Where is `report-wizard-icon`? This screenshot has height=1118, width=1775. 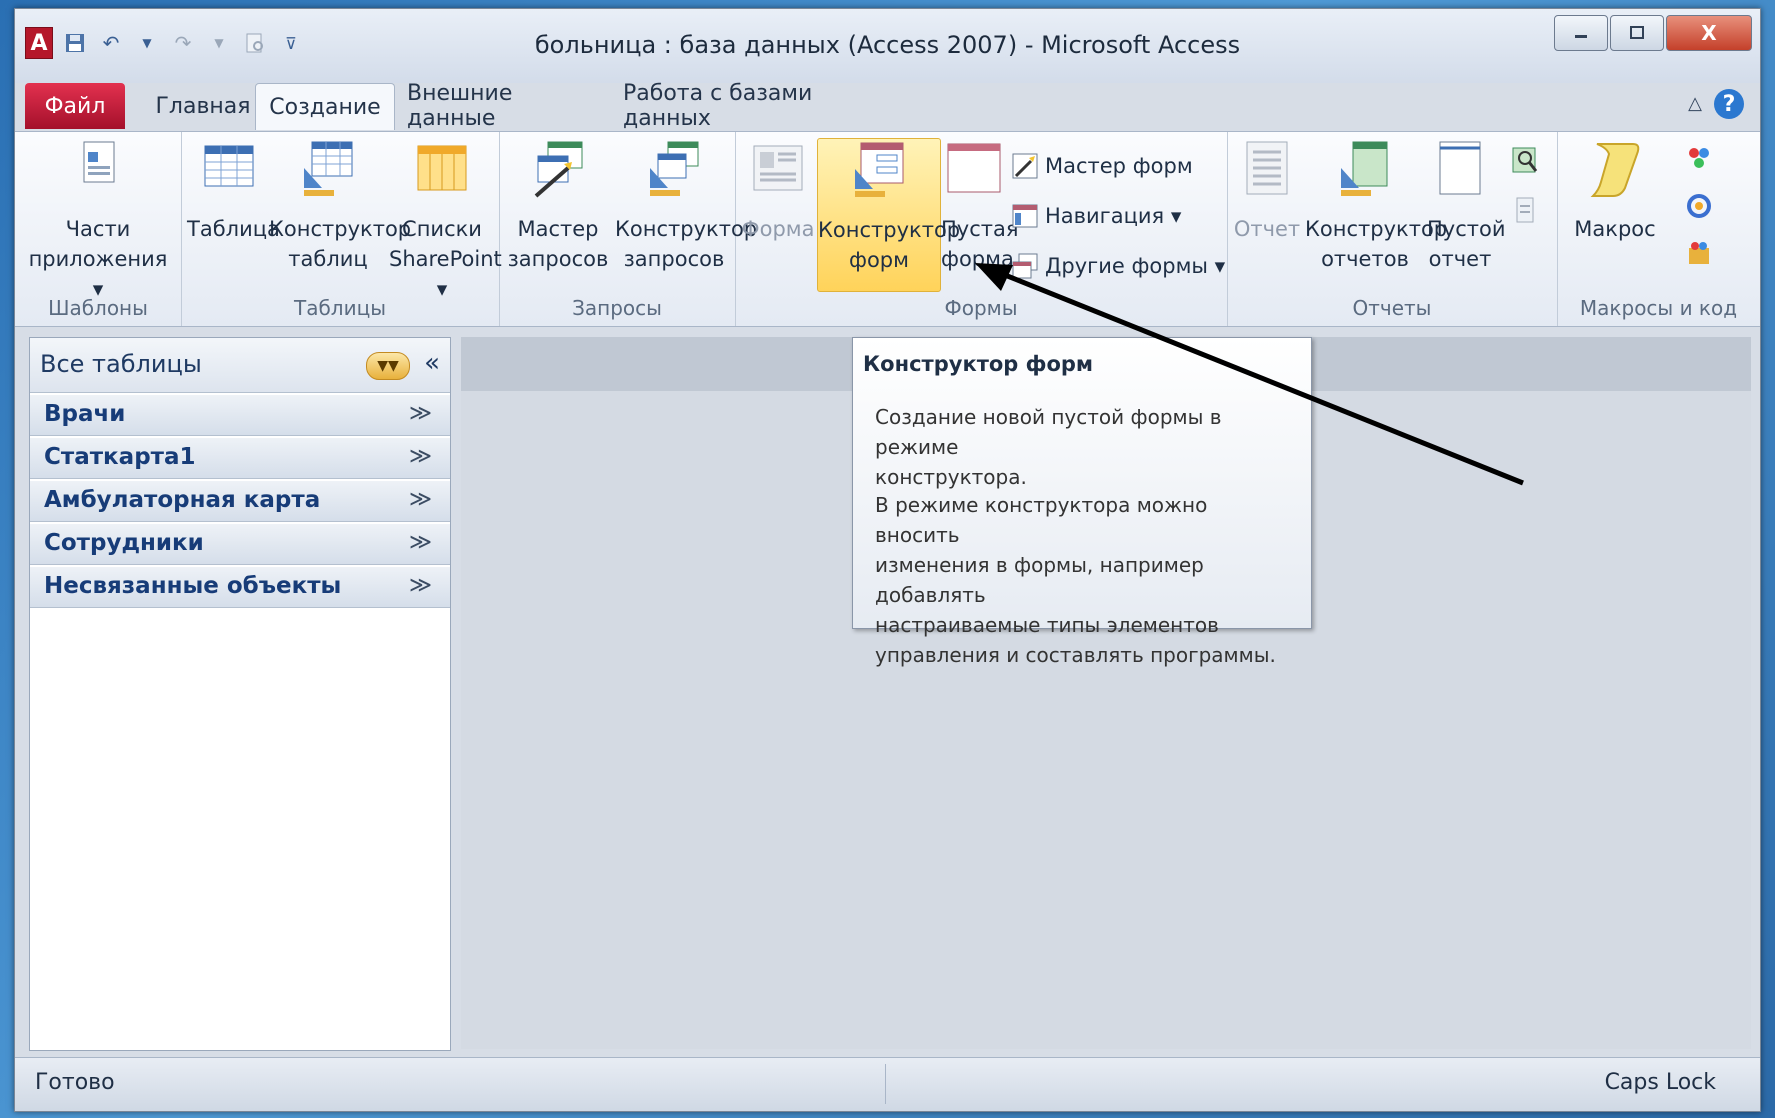
report-wizard-icon is located at coordinates (1525, 160).